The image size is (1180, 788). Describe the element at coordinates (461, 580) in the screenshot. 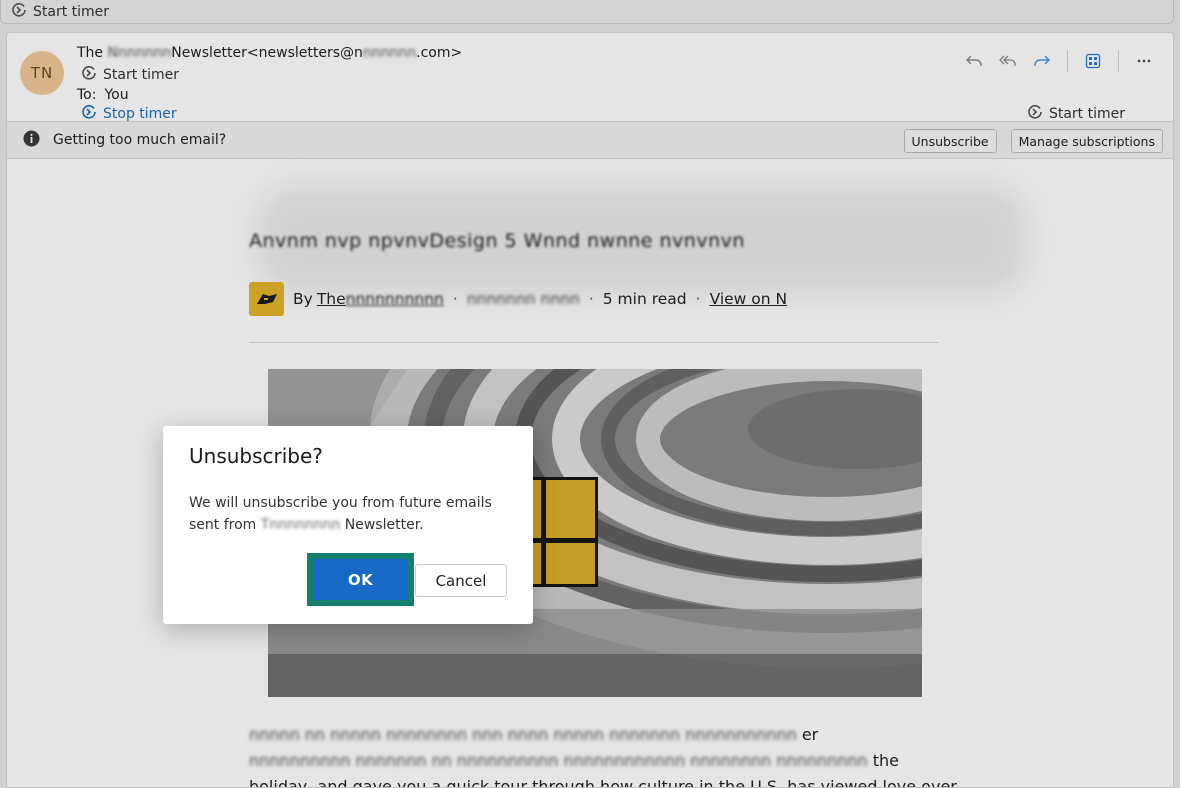

I see `cancel-button: Cancel` at that location.